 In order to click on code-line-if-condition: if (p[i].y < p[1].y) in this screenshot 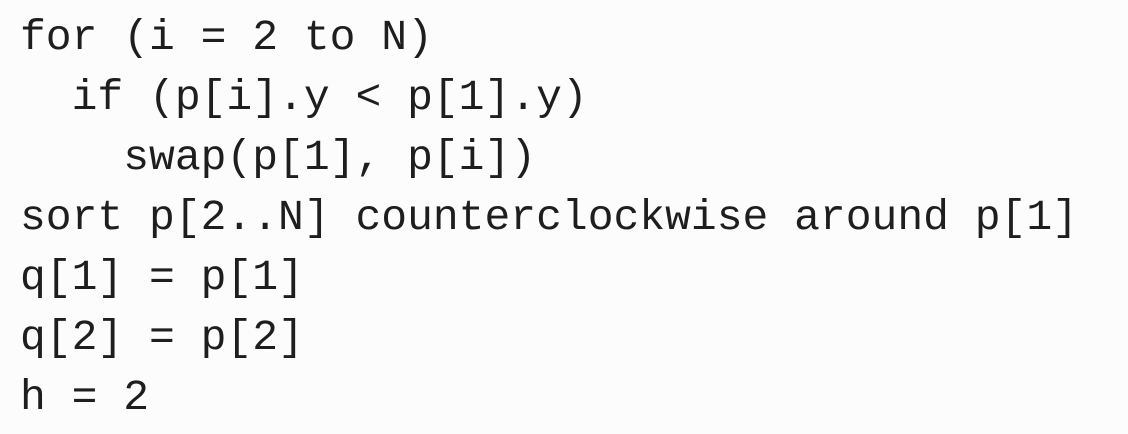, I will do `click(304, 97)`.